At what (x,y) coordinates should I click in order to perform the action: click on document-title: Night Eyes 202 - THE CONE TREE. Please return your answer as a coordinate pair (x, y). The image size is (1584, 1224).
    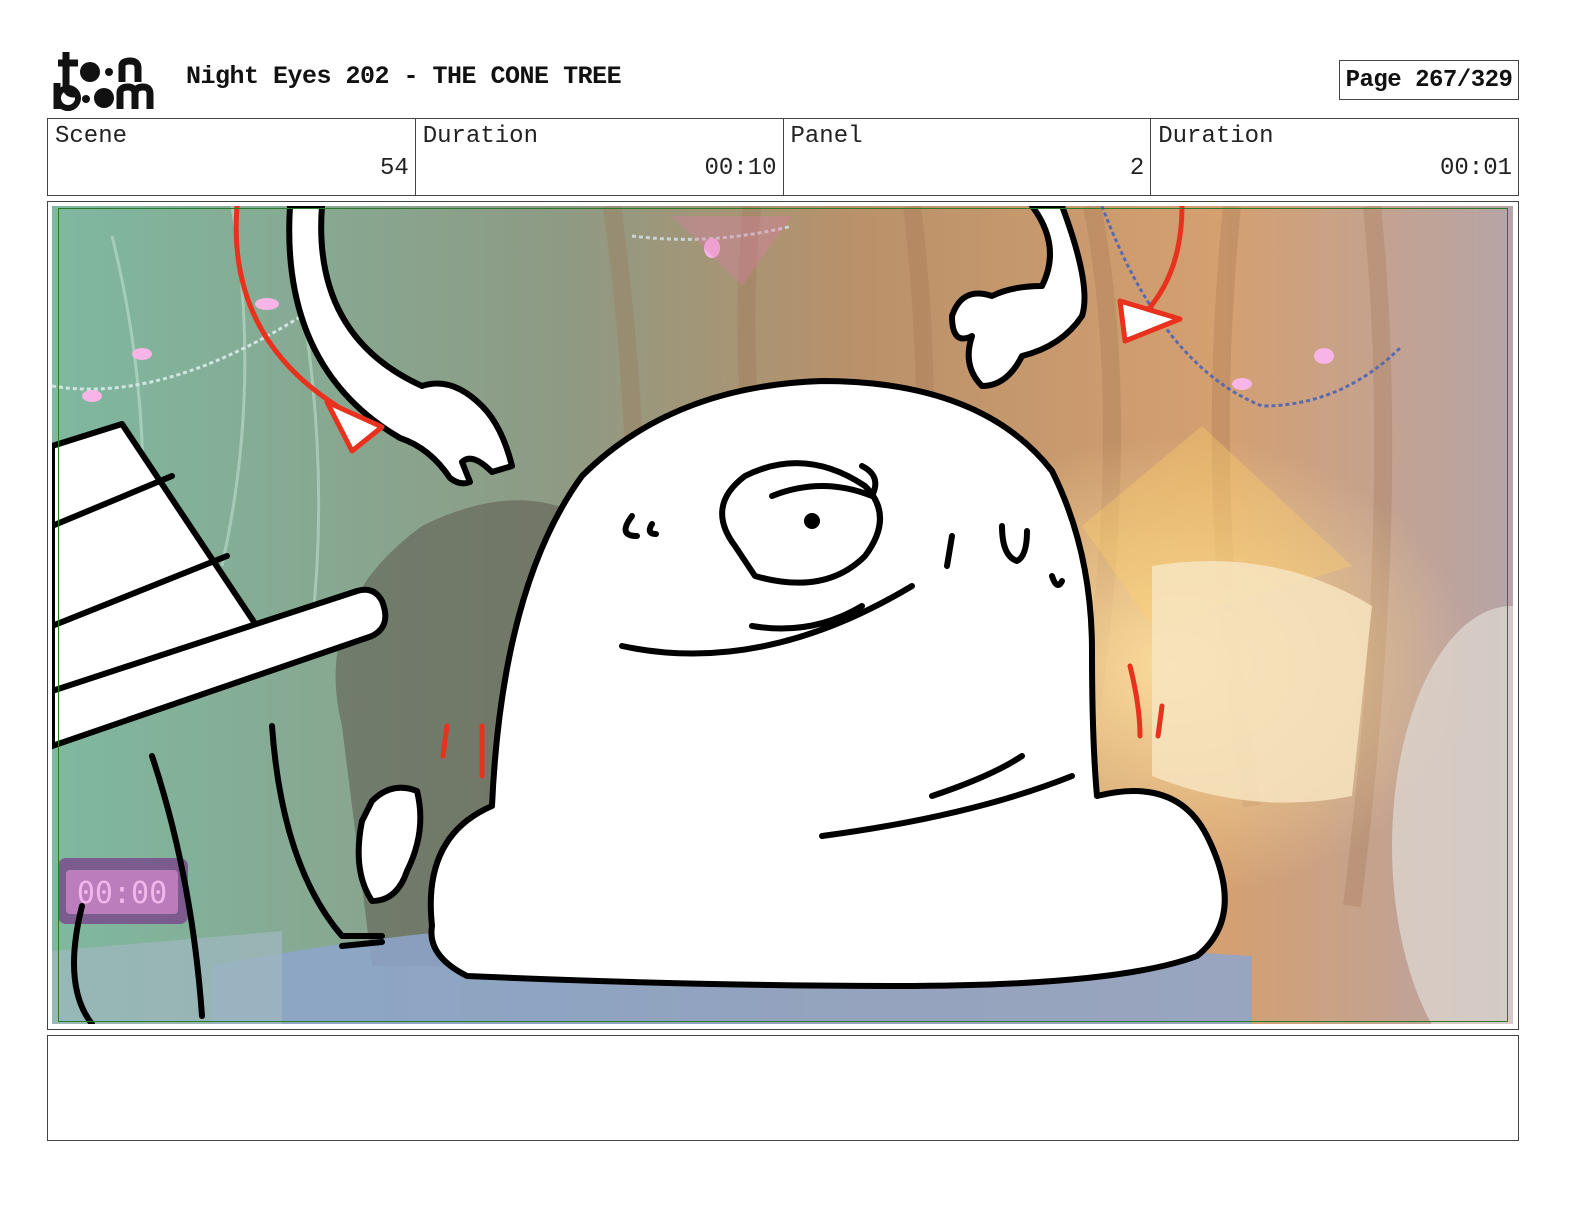
    Looking at the image, I should click on (404, 76).